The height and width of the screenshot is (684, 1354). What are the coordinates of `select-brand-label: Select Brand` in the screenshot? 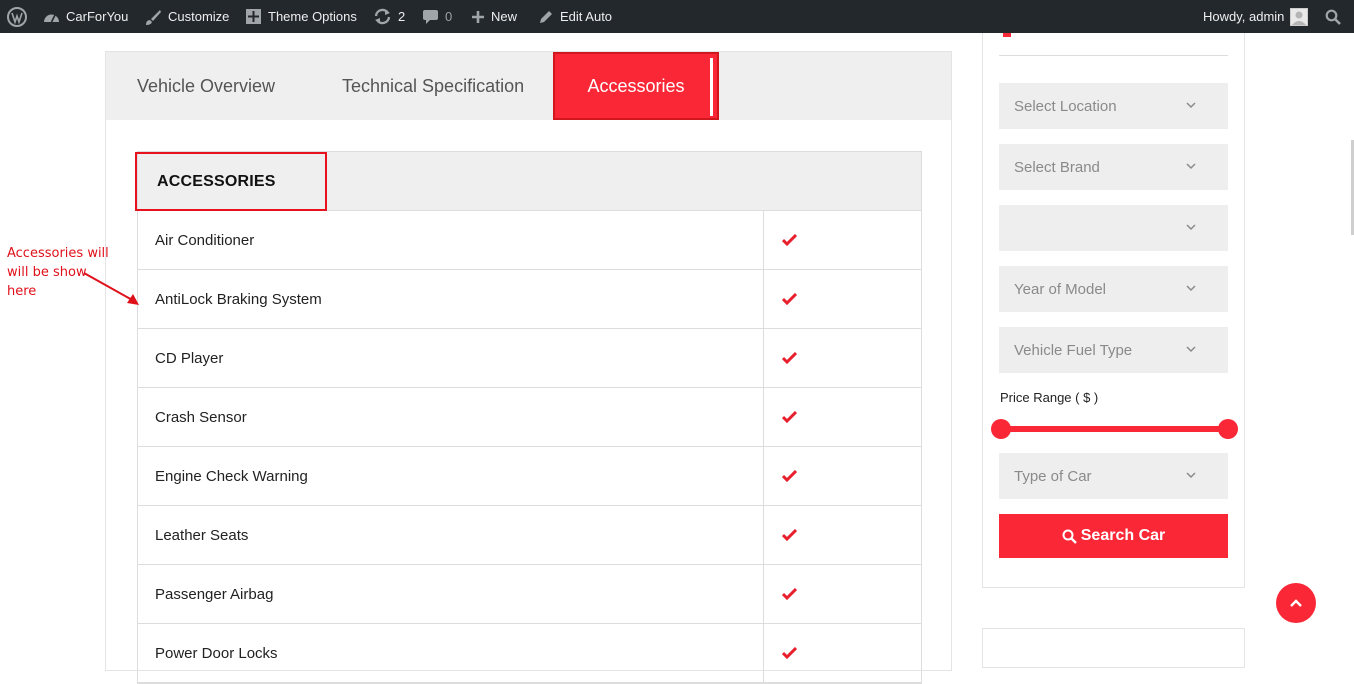 It's located at (1057, 167).